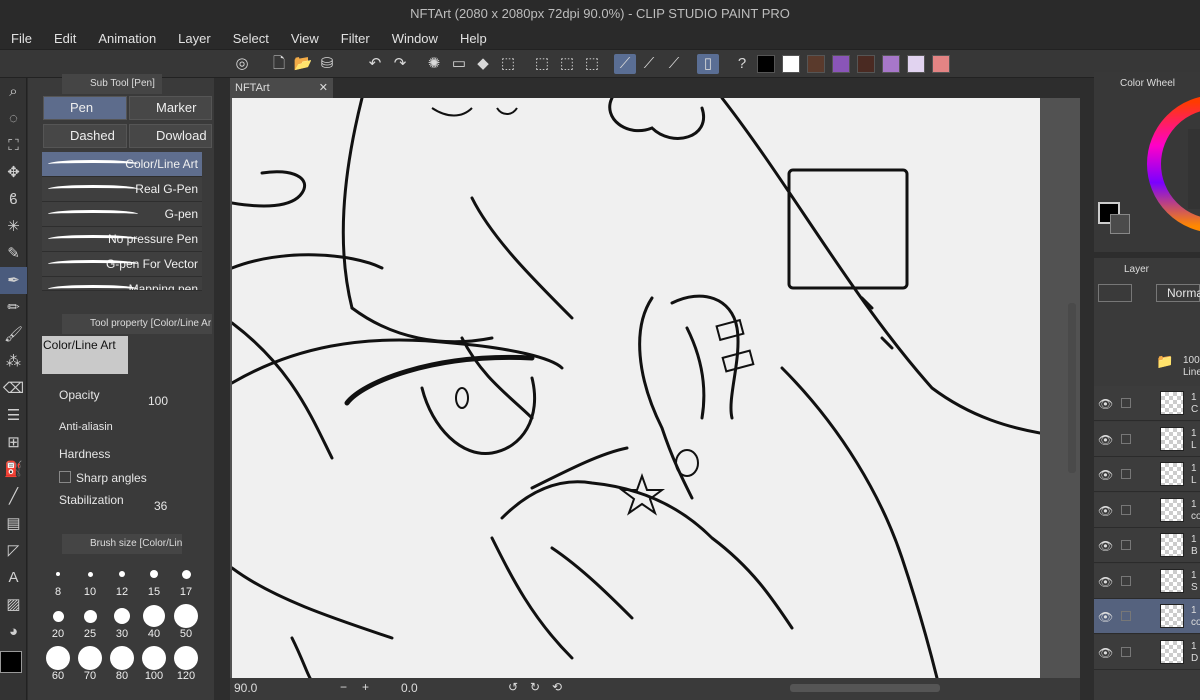  Describe the element at coordinates (127, 38) in the screenshot. I see `menu-animation: Animation` at that location.